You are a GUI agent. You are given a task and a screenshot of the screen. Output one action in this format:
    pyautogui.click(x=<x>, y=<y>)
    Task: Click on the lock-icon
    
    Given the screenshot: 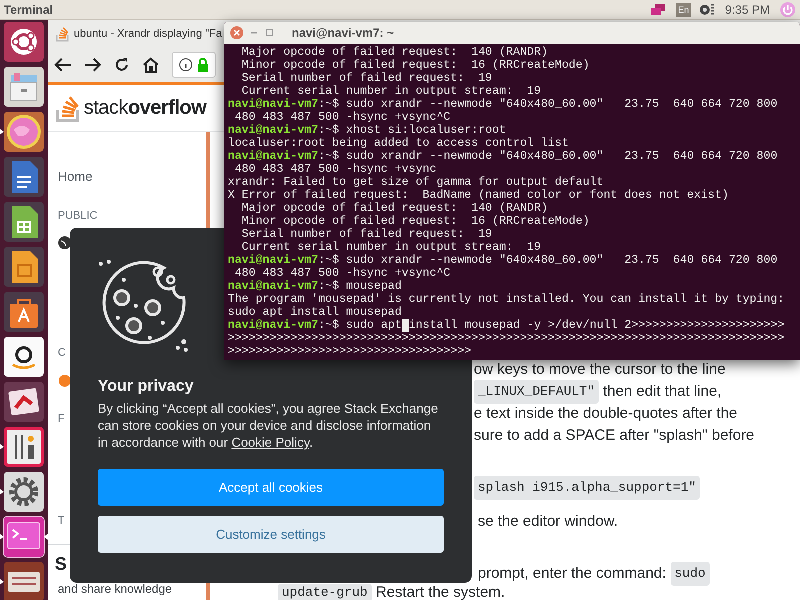 What is the action you would take?
    pyautogui.click(x=203, y=65)
    